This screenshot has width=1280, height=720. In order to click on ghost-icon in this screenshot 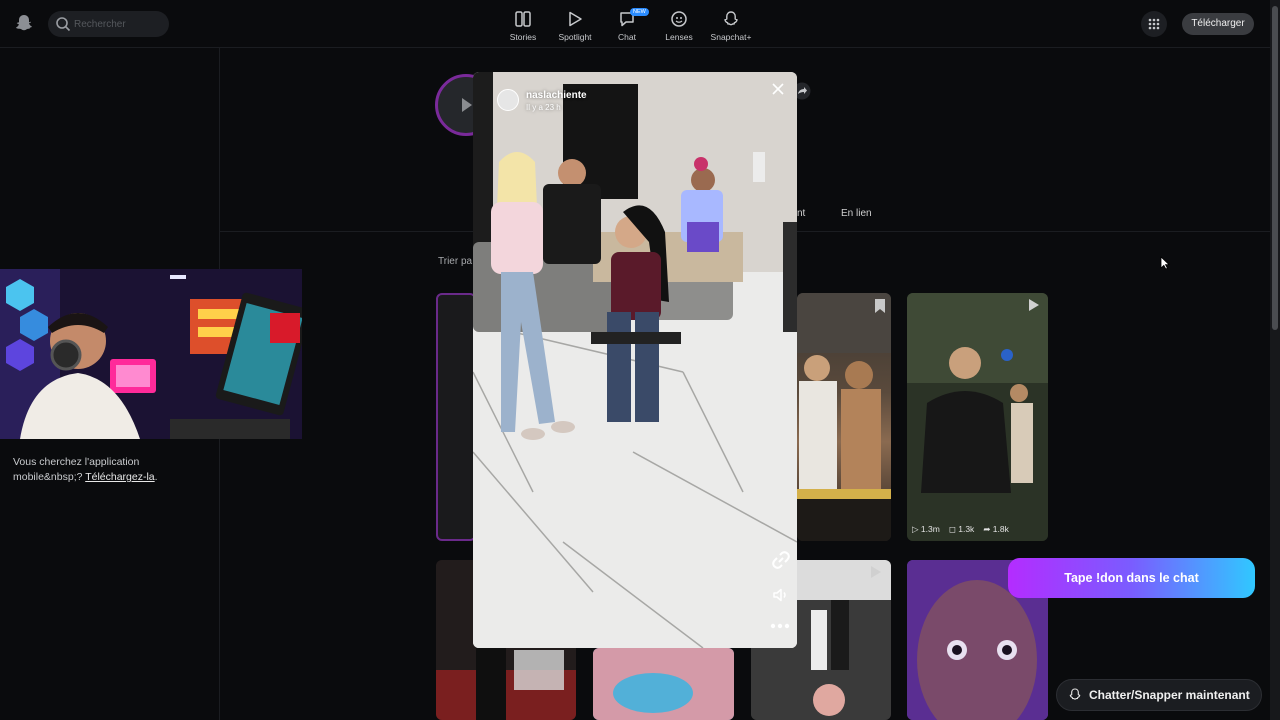, I will do `click(1075, 694)`.